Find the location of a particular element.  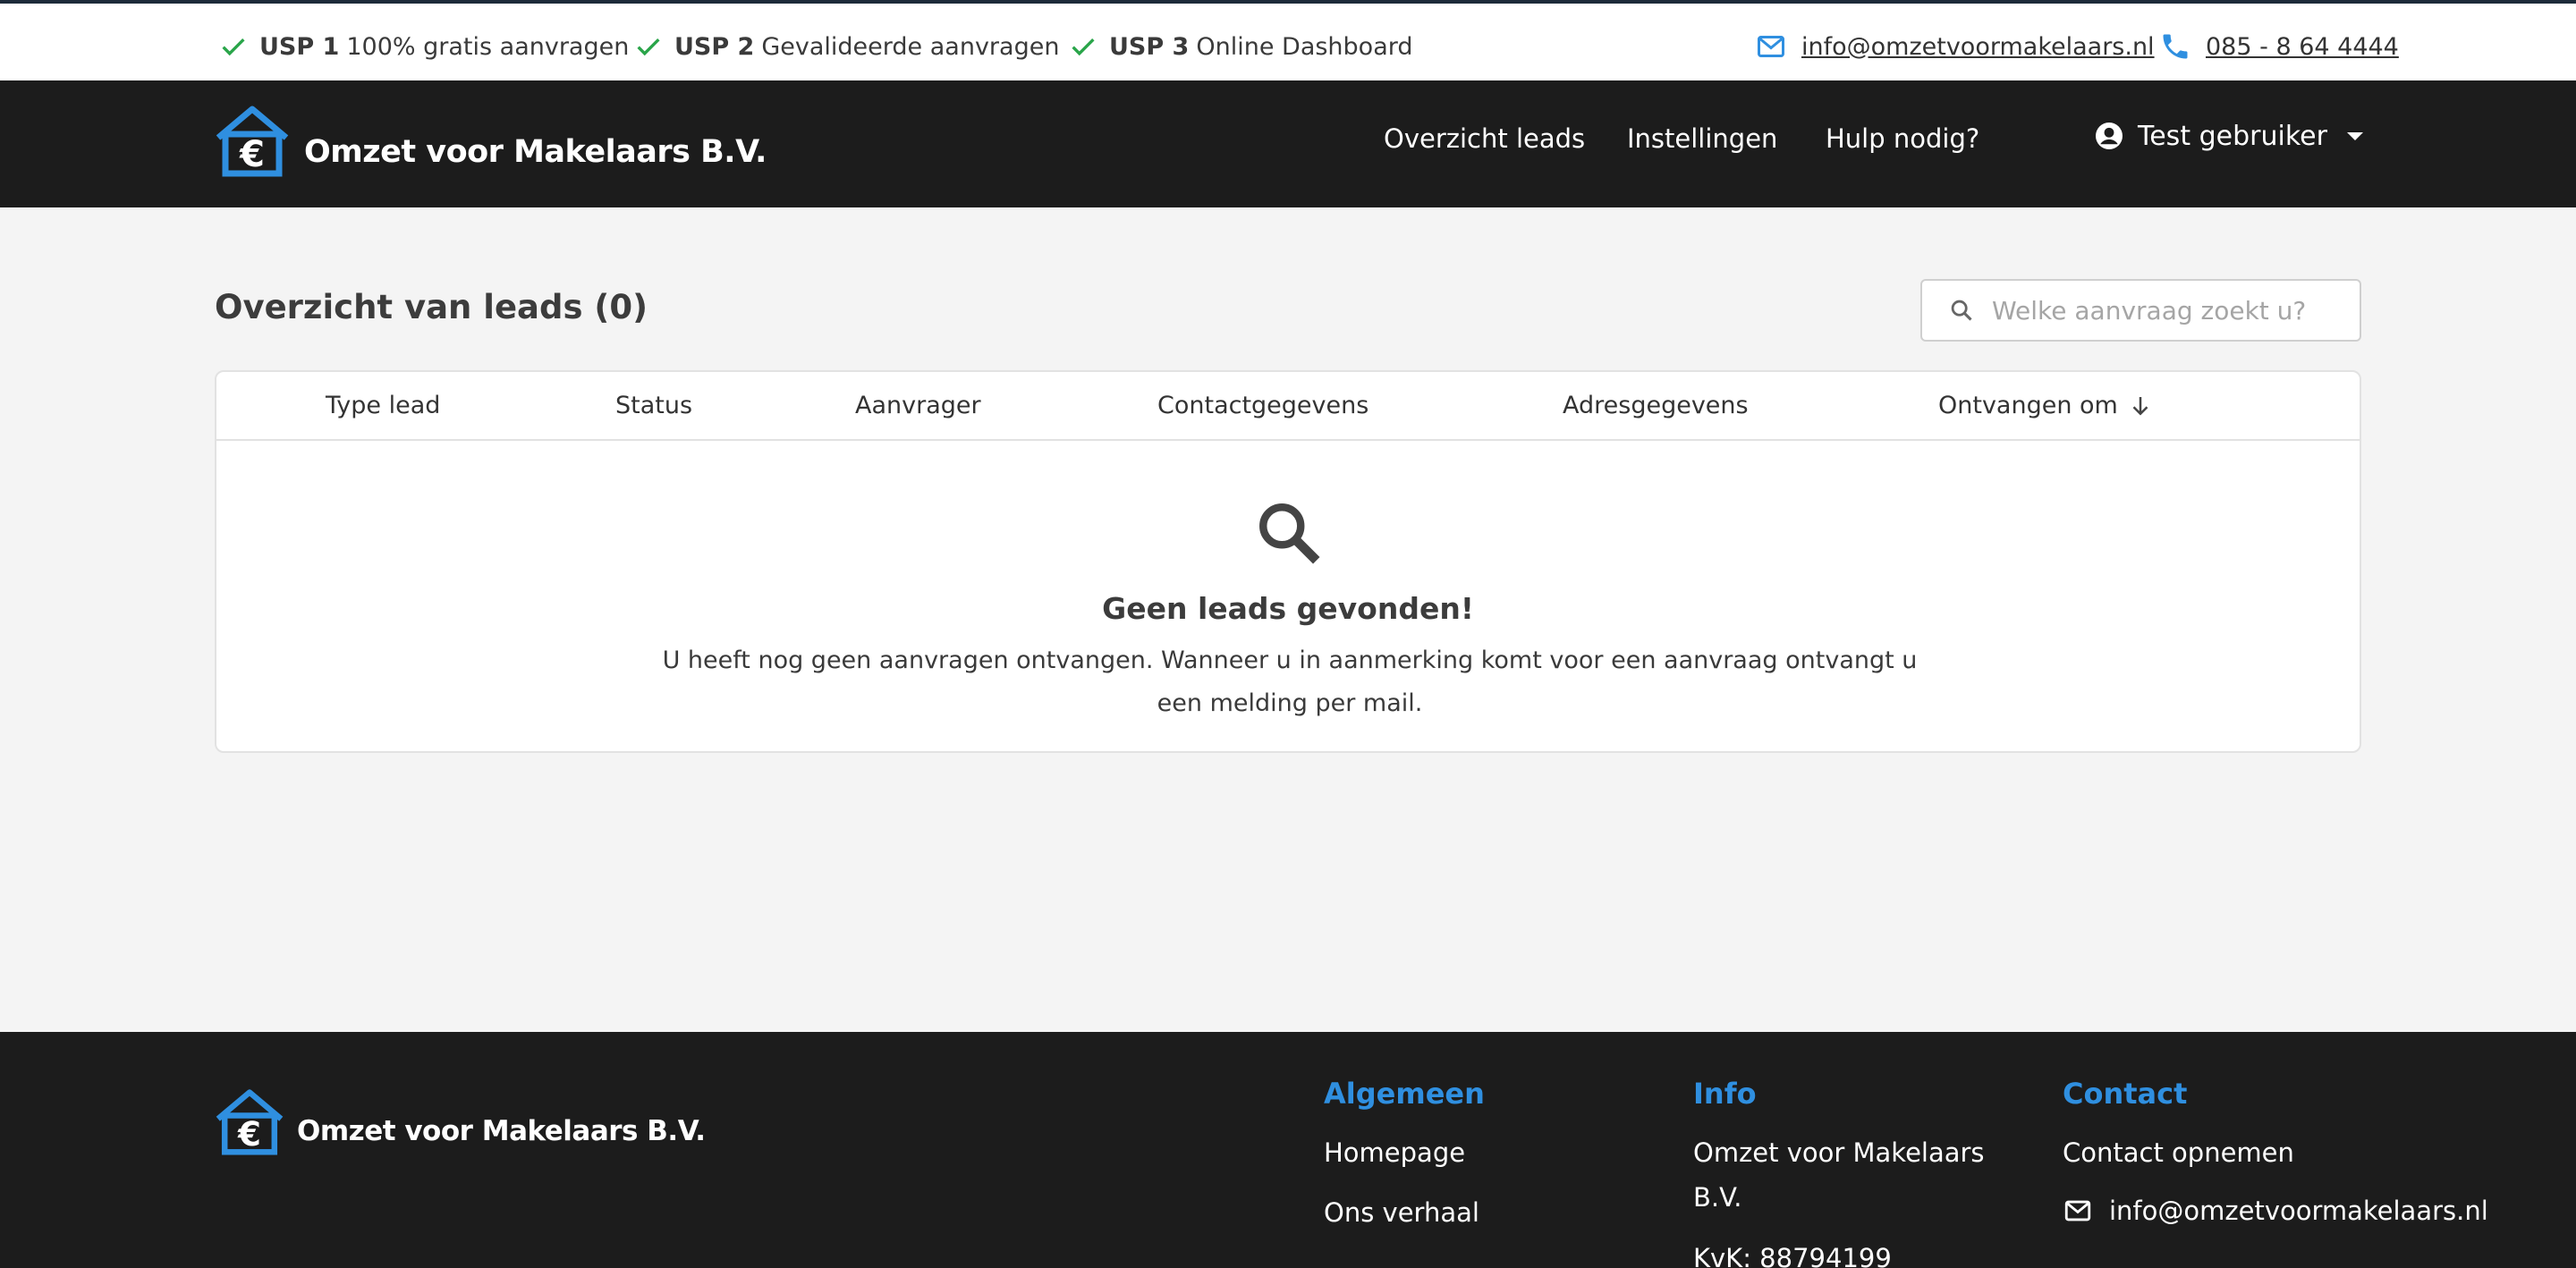

brand-logo: € Omzet voor Makelaars B.V. is located at coordinates (490, 140).